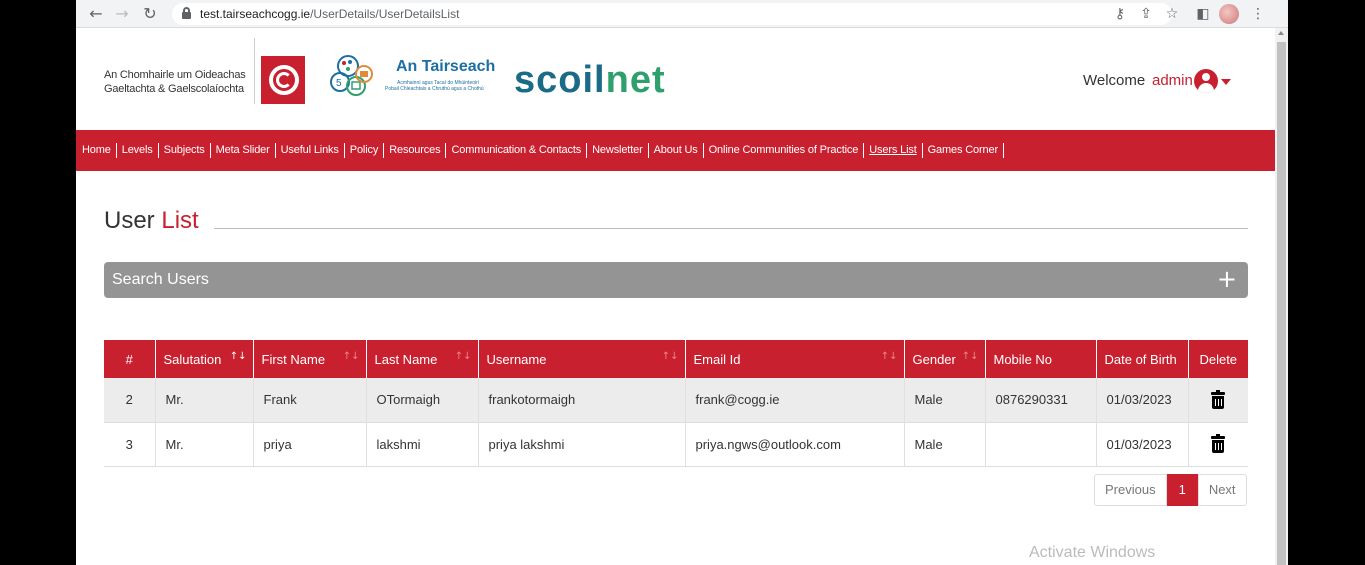  Describe the element at coordinates (422, 400) in the screenshot. I see `cell-last-name: OTormaigh` at that location.